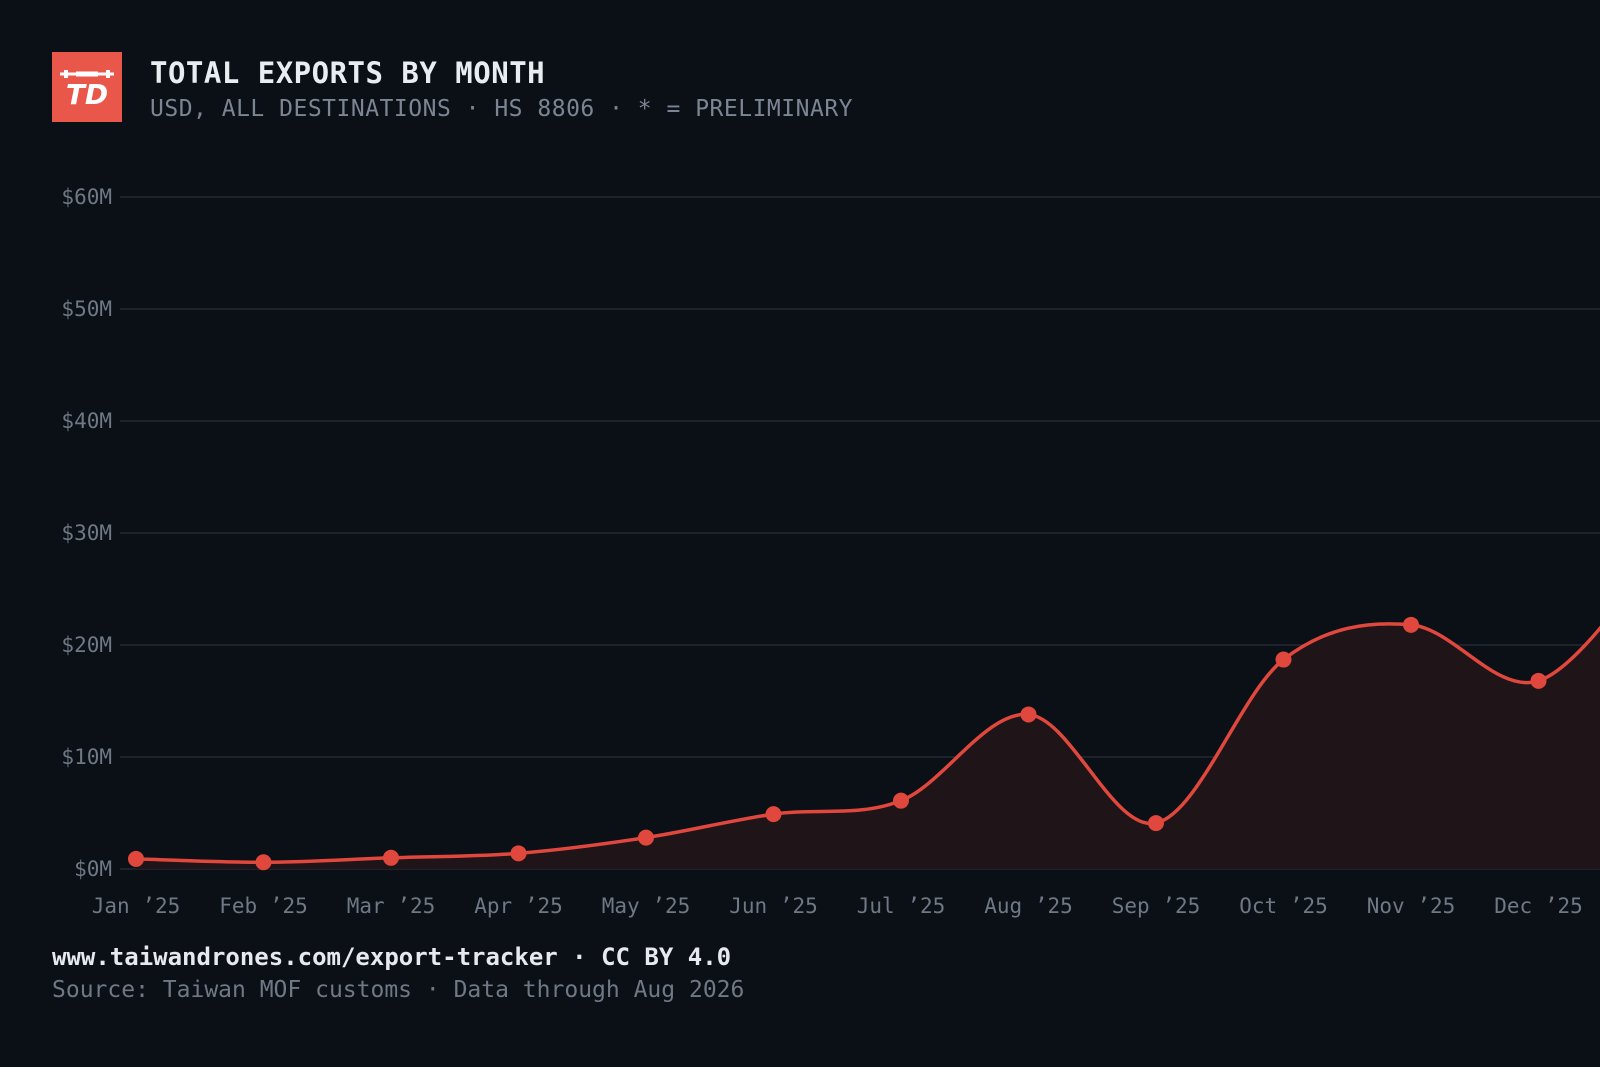  I want to click on y-tick-label: $10M, so click(86, 757).